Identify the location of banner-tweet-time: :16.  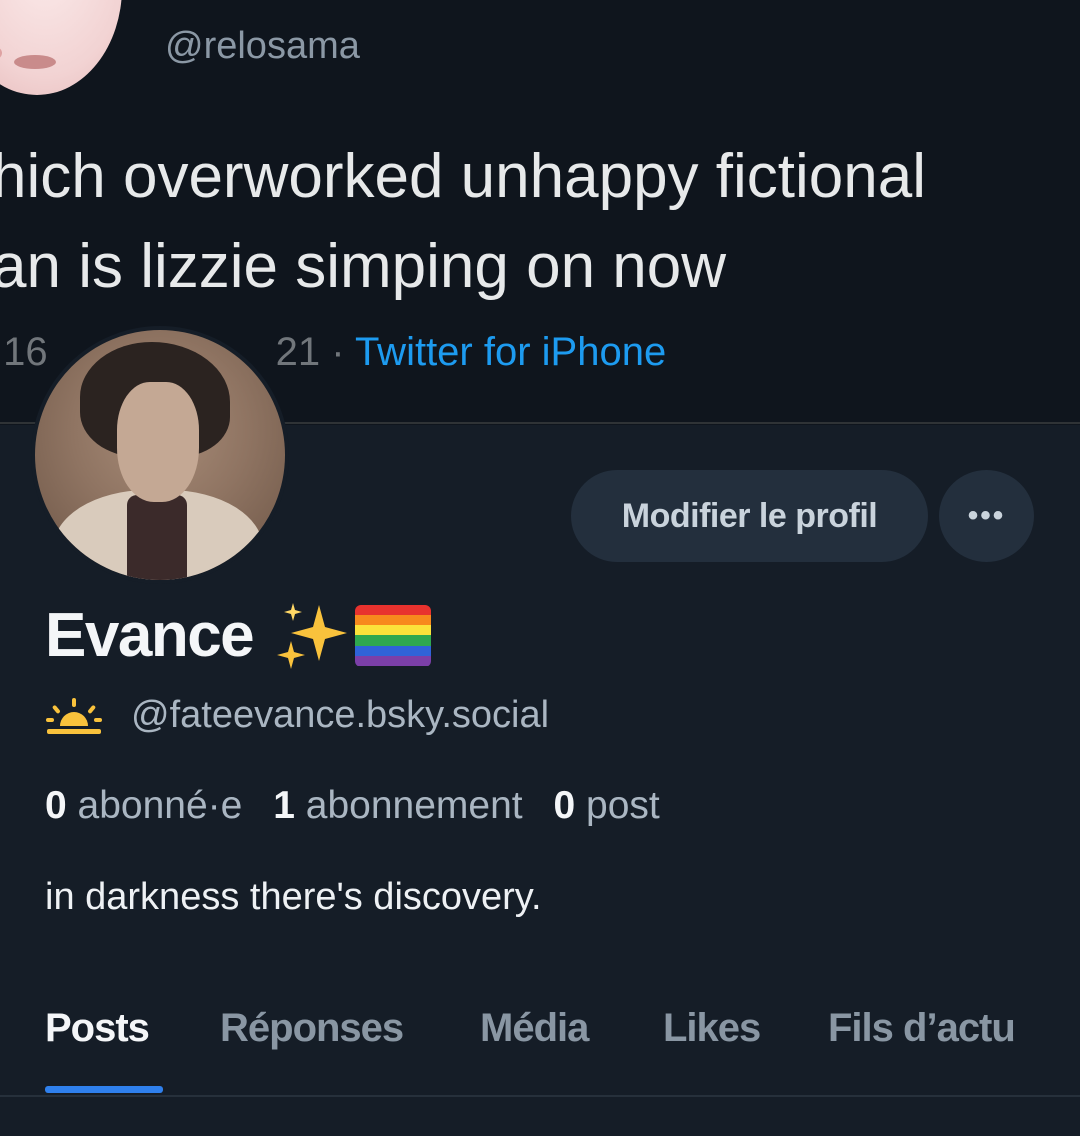
(24, 352).